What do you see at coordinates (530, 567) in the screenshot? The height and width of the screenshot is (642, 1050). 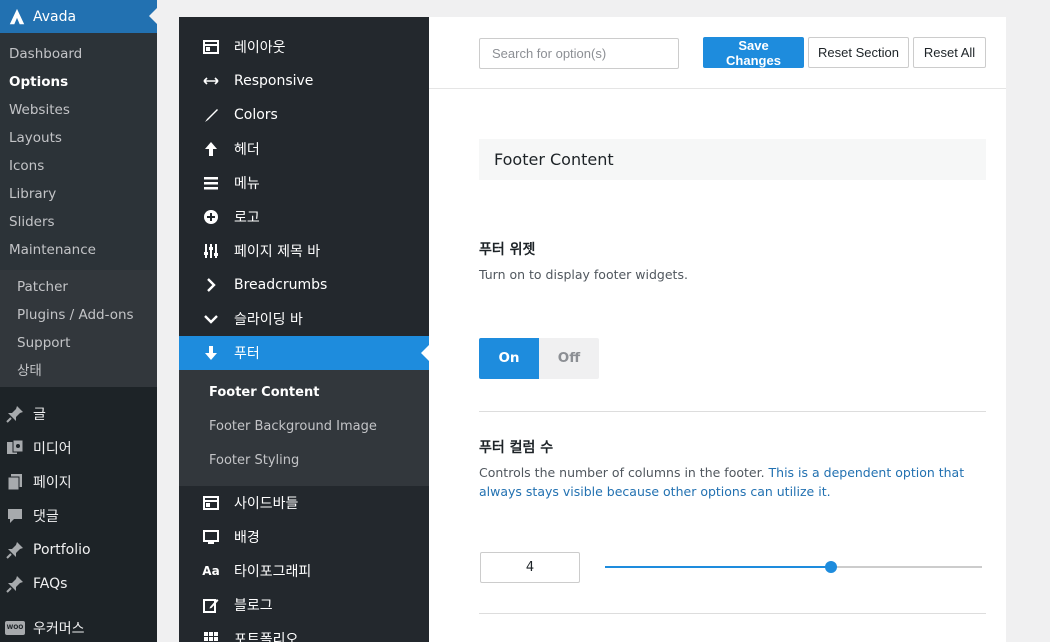 I see `footer-columns-input: 4` at bounding box center [530, 567].